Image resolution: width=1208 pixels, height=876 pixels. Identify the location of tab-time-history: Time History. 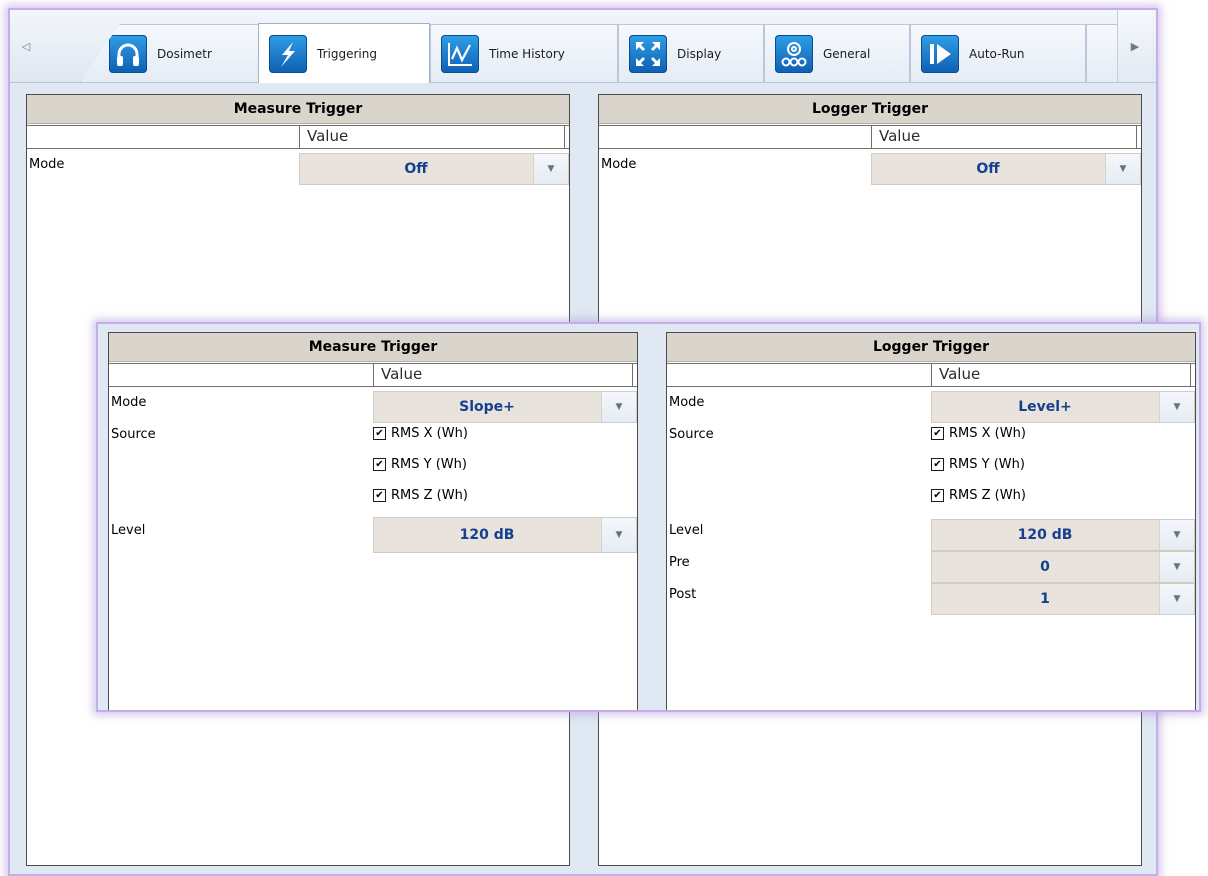
(524, 53).